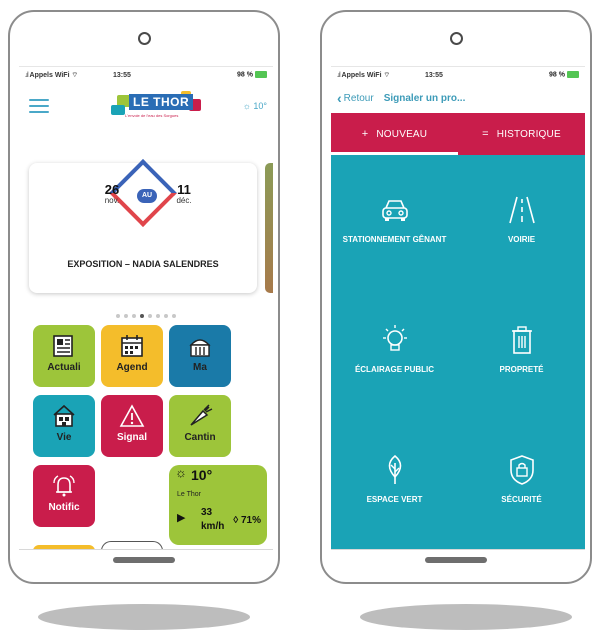 The height and width of the screenshot is (639, 594). Describe the element at coordinates (202, 475) in the screenshot. I see `weather-temperature: 10°` at that location.